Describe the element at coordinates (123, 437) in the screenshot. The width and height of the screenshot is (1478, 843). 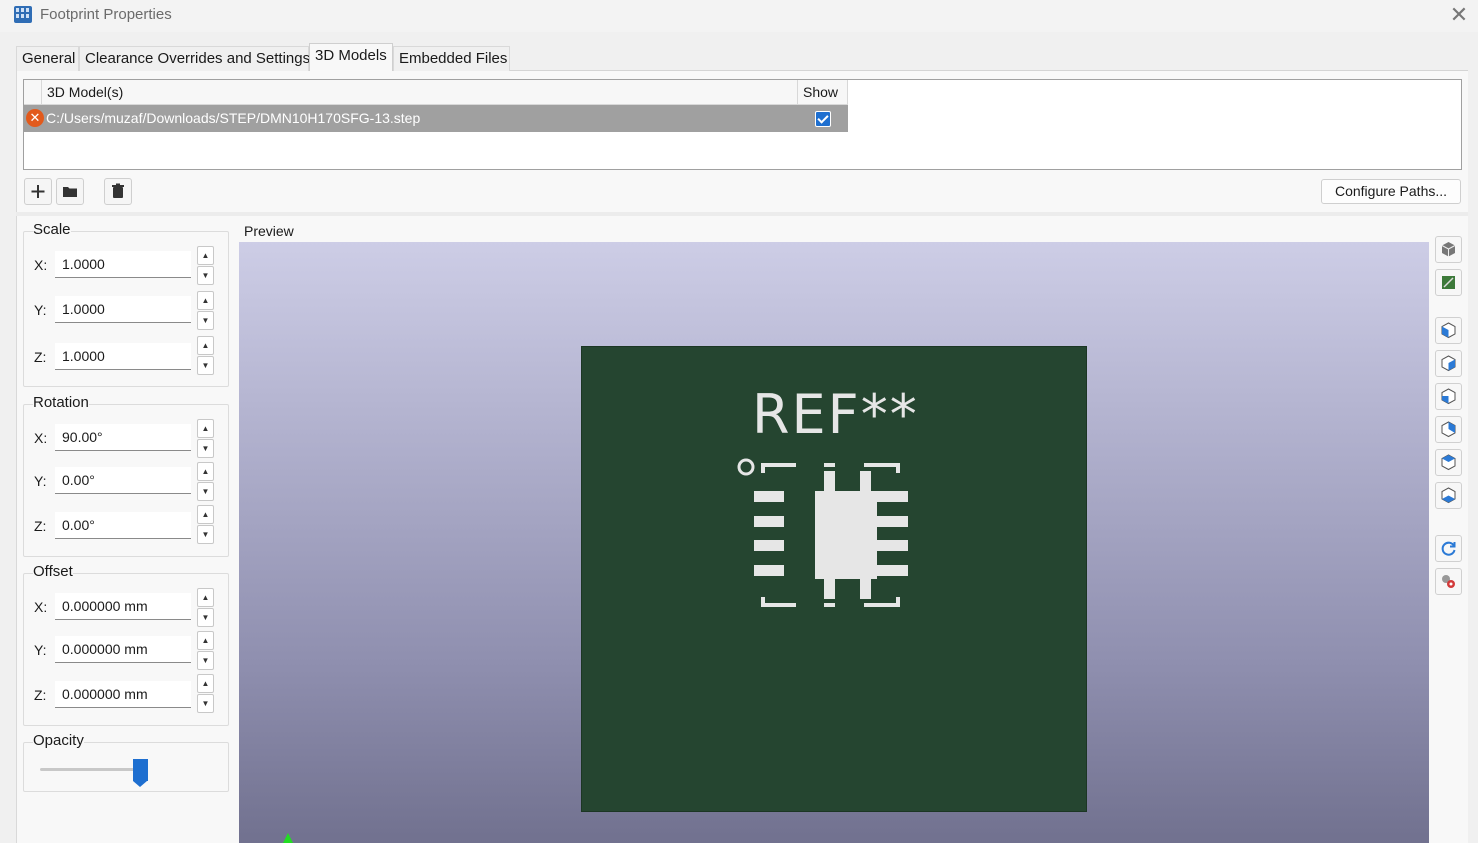
I see `rotation-x-input: 90.00°` at that location.